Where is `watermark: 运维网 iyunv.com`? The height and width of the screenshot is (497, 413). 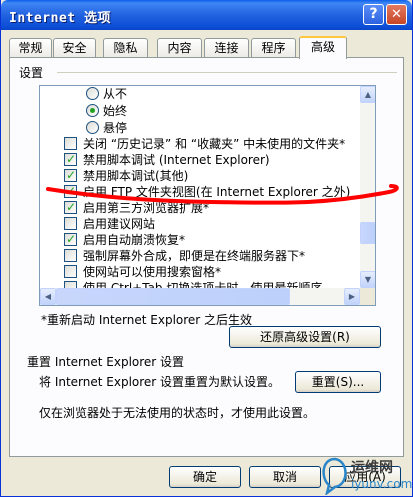 watermark: 运维网 iyunv.com is located at coordinates (357, 475).